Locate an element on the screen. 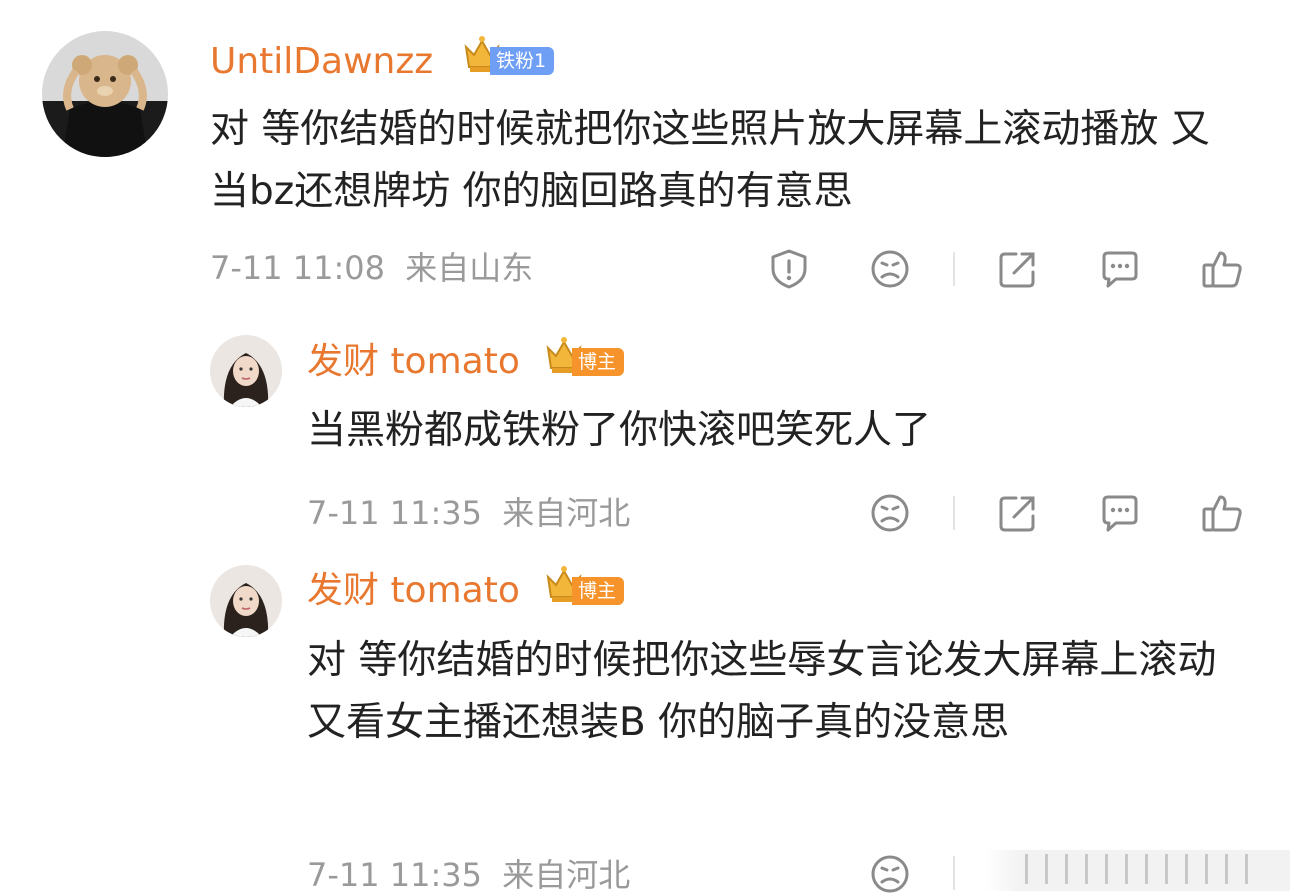  report-icon is located at coordinates (789, 269).